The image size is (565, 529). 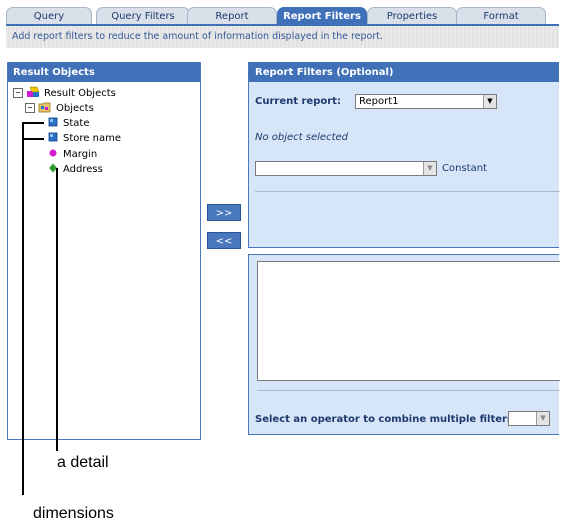 I want to click on dimensions-annotation: dimensions, so click(x=73, y=513).